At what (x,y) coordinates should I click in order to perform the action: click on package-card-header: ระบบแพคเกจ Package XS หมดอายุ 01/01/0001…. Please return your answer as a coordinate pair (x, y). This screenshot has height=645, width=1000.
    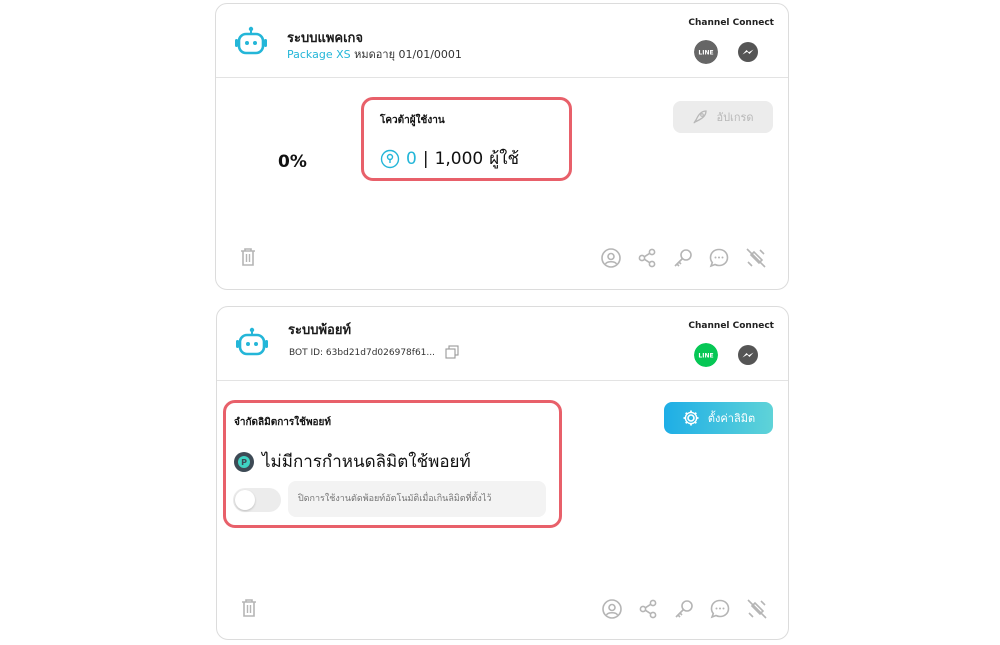
    Looking at the image, I should click on (502, 41).